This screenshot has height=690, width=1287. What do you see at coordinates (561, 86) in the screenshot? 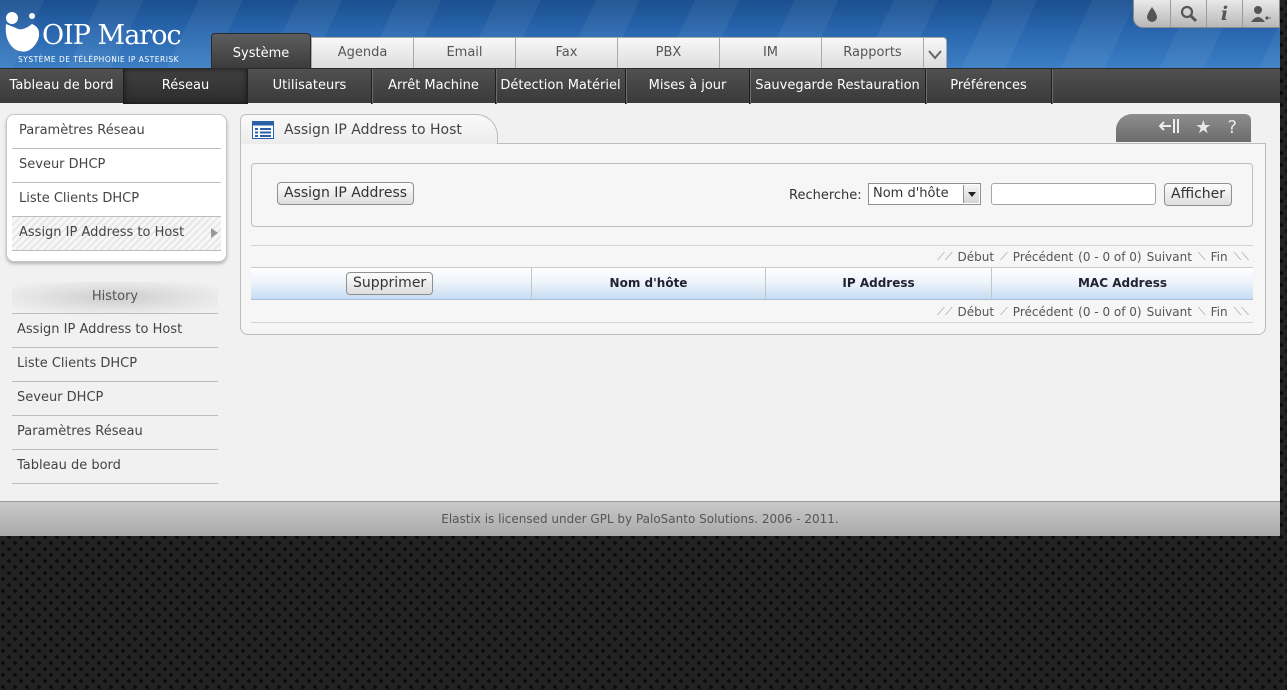
I see `submenu-item-detection-materiel: Détection Matériel` at bounding box center [561, 86].